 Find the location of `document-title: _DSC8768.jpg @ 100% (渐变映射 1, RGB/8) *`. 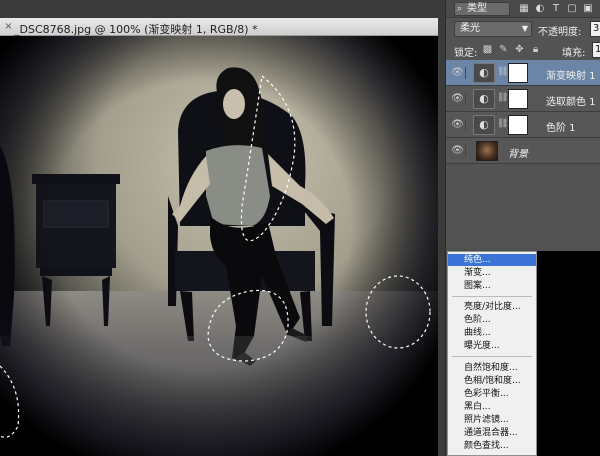

document-title: _DSC8768.jpg @ 100% (渐变映射 1, RGB/8) * is located at coordinates (136, 29).